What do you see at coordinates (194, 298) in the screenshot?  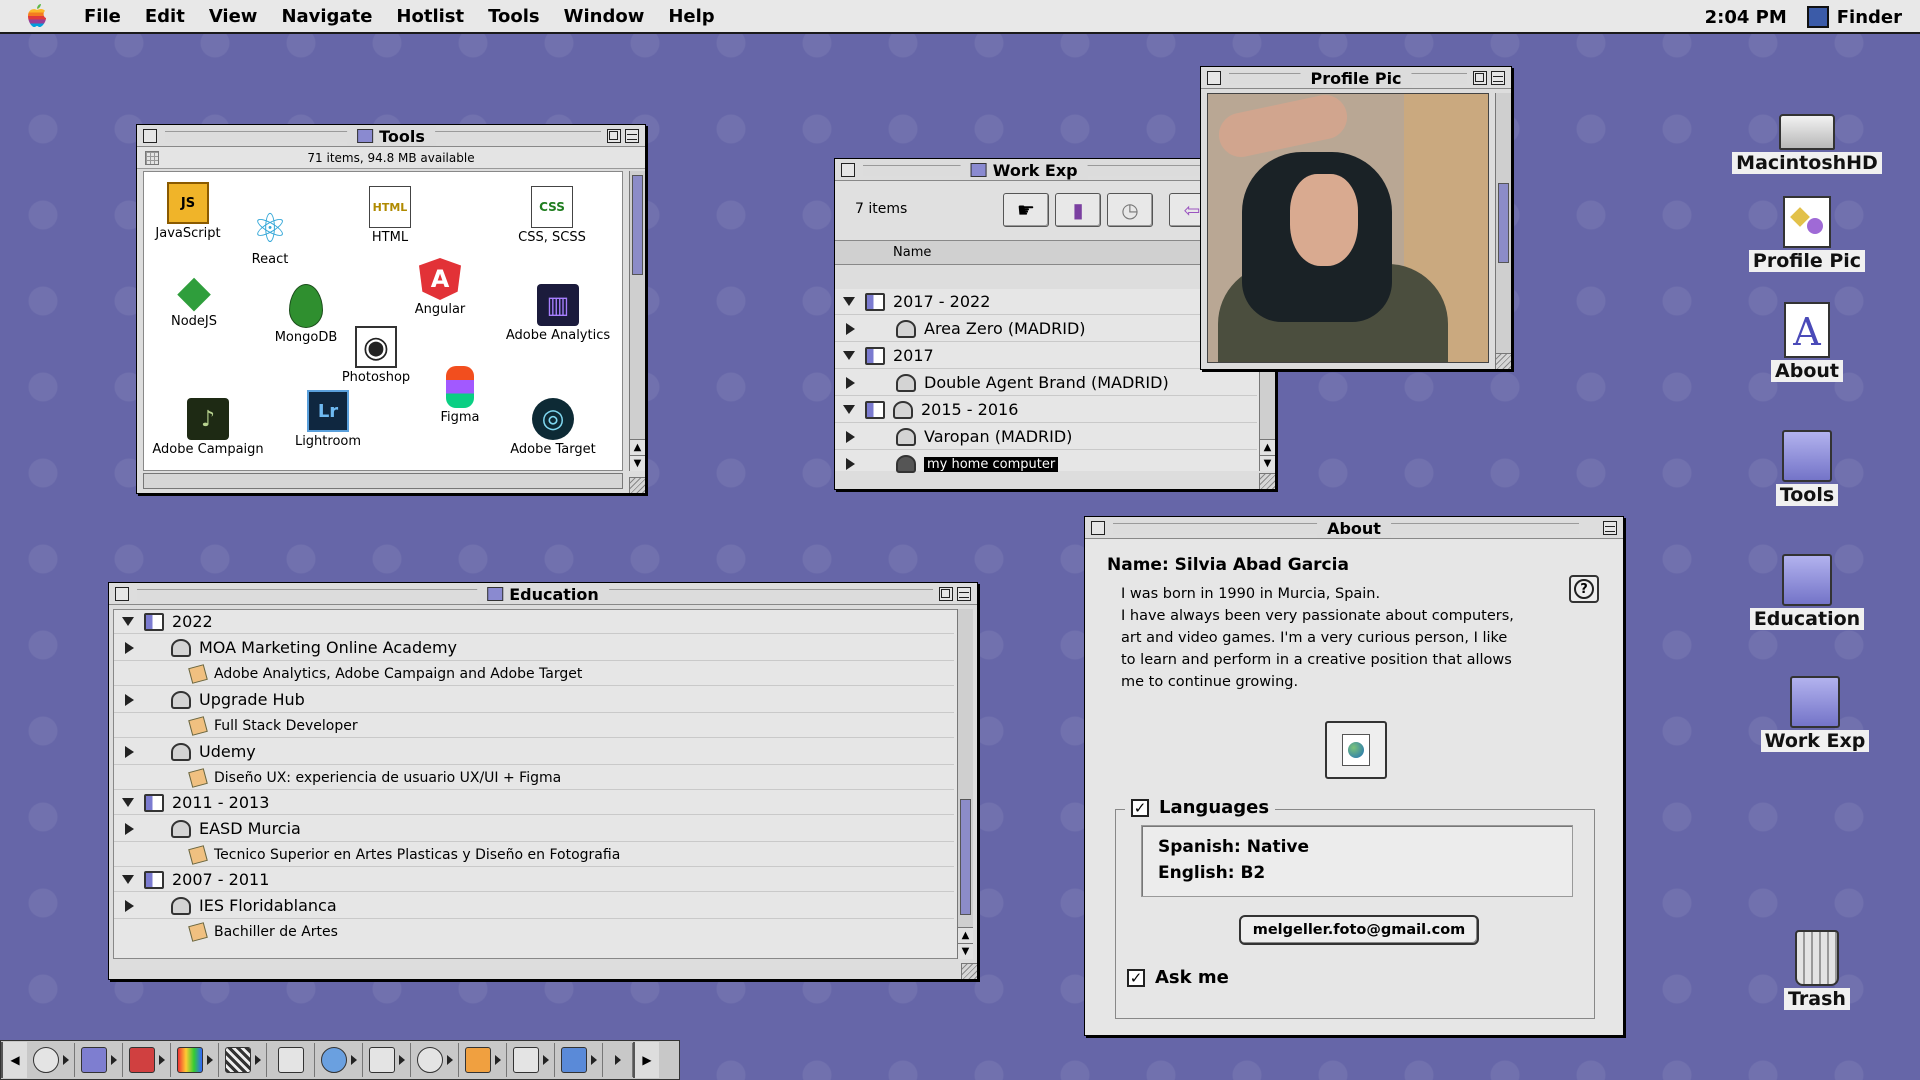 I see `tool-nodejs: ◆ NodeJS` at bounding box center [194, 298].